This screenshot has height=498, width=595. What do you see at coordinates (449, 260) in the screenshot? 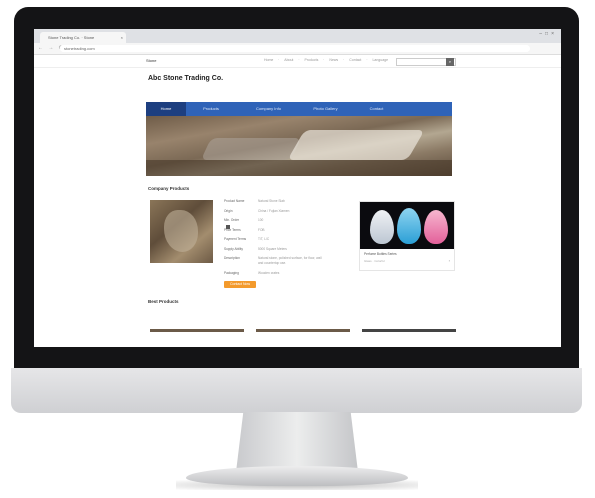
I see `chevron-right-icon: ›` at bounding box center [449, 260].